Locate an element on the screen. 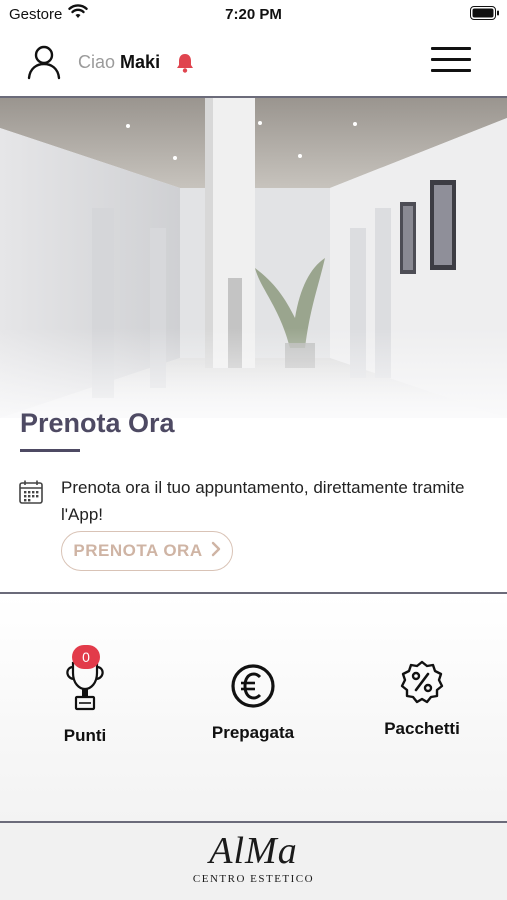  prepagata-tile: Prepagata is located at coordinates (253, 702).